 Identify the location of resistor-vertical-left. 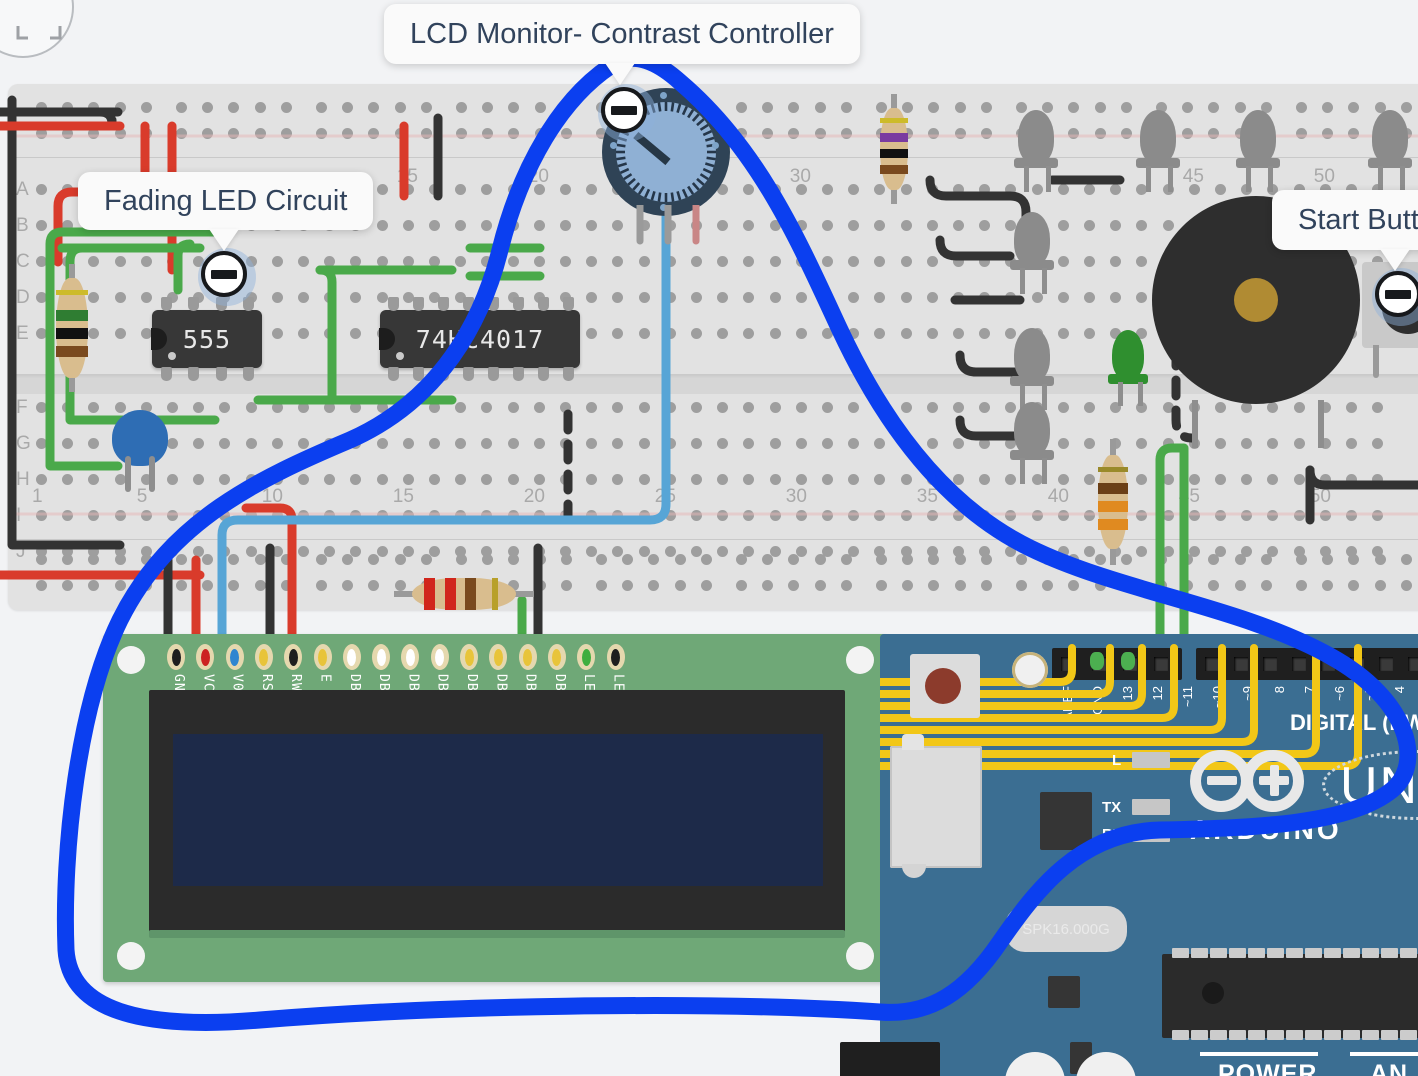
(72, 328).